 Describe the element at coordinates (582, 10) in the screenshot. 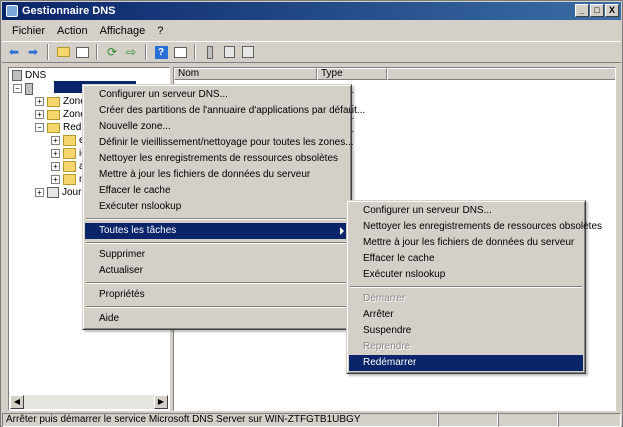

I see `minimize-button: _` at that location.